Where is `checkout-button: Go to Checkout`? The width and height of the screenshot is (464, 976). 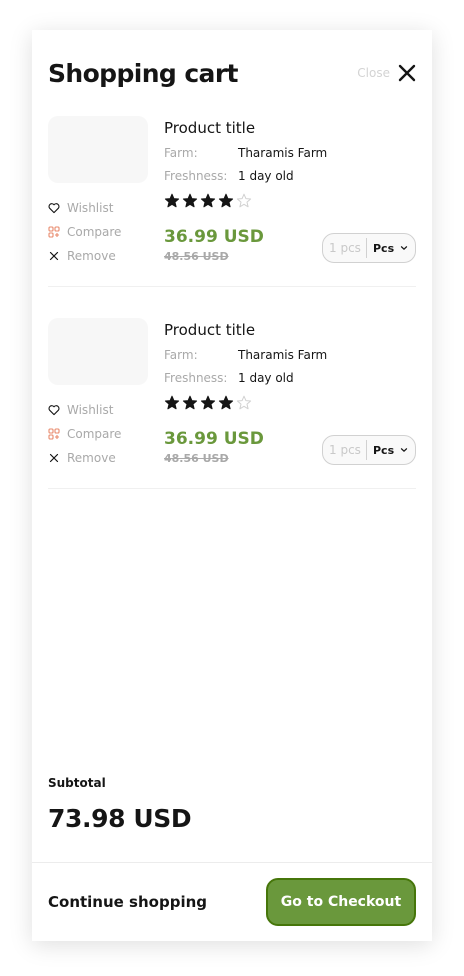 checkout-button: Go to Checkout is located at coordinates (341, 902).